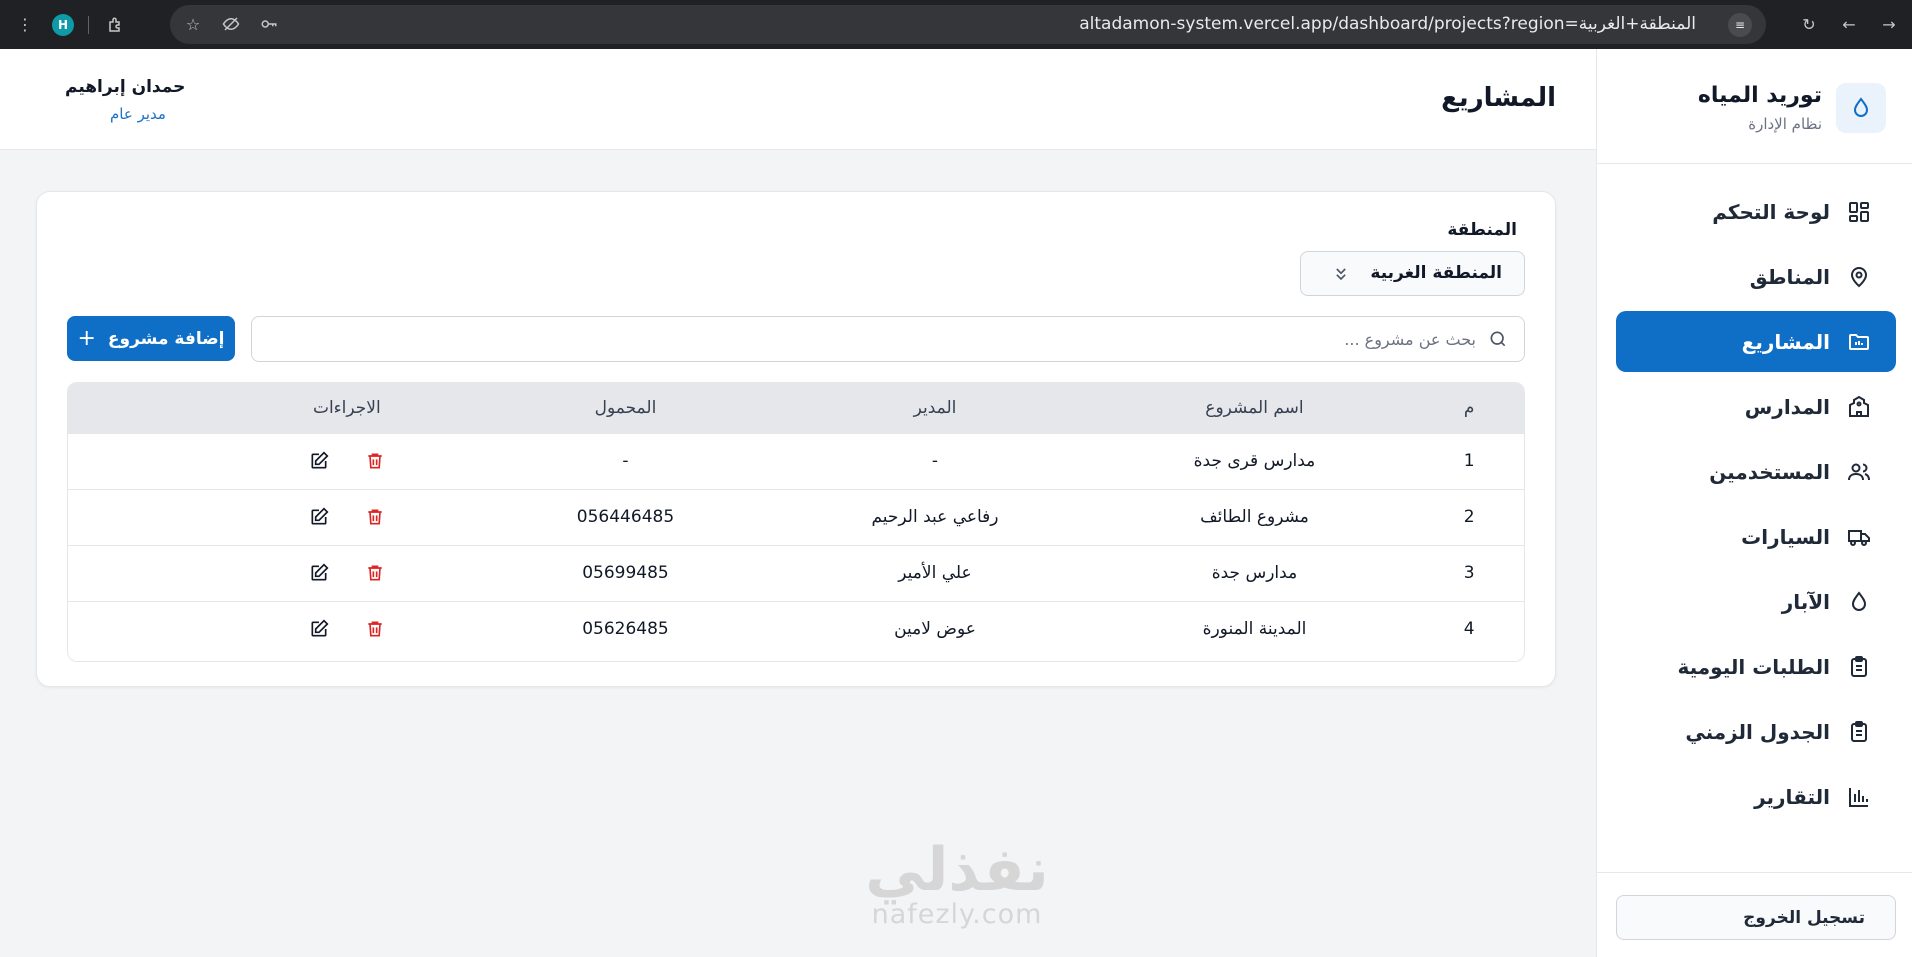 This screenshot has width=1912, height=957. I want to click on sidebar-item-reports: التقارير, so click(1756, 796).